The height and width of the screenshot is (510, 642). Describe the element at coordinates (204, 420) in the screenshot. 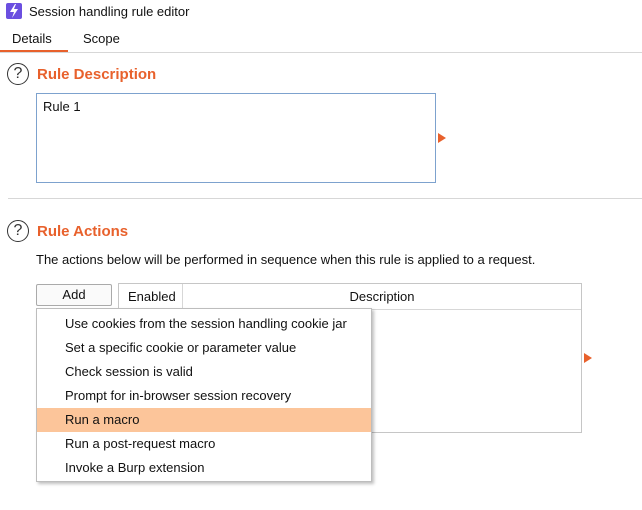

I see `menu-item-run-macro: Run a macro` at that location.